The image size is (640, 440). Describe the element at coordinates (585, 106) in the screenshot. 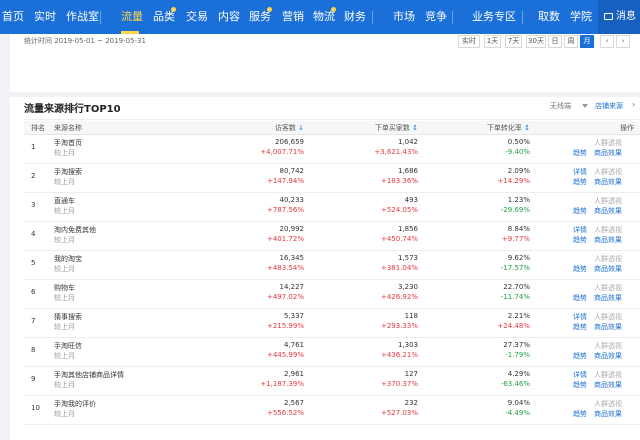

I see `caret-down-icon` at that location.